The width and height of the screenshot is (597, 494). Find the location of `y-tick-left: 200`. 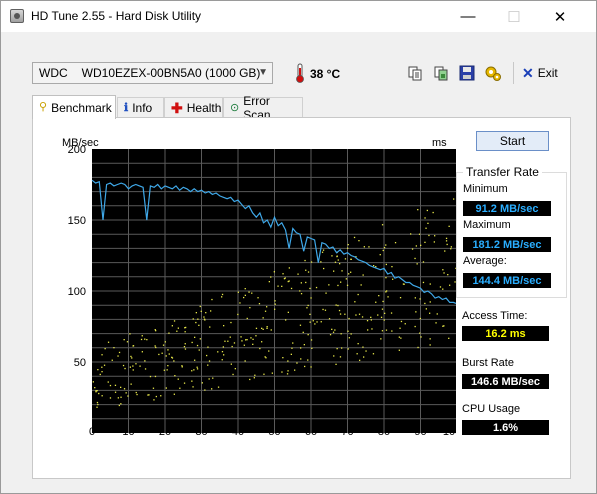

y-tick-left: 200 is located at coordinates (77, 150).